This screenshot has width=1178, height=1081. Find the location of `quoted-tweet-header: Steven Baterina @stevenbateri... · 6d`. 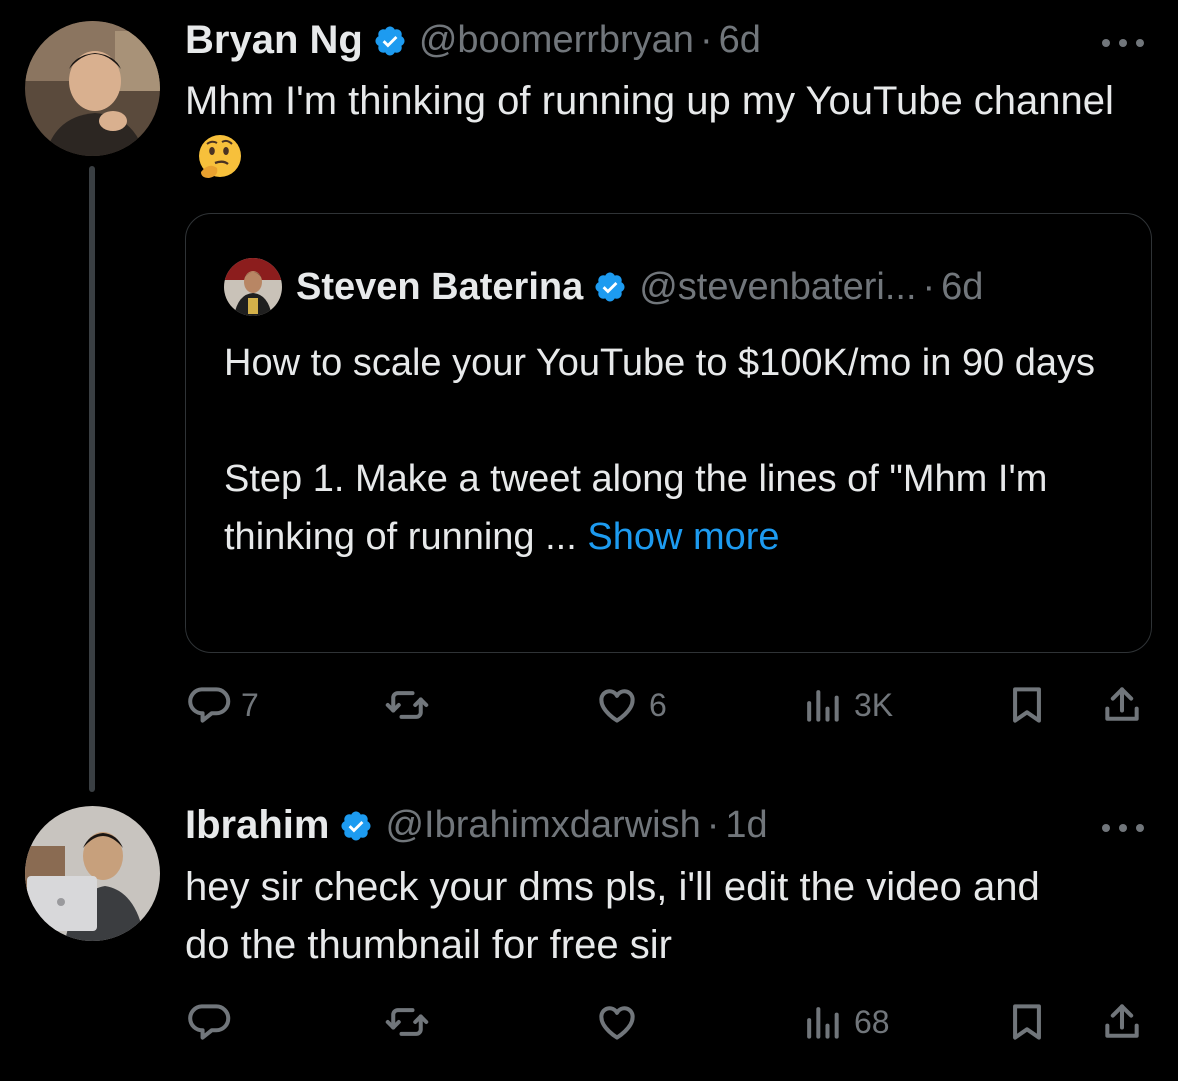

quoted-tweet-header: Steven Baterina @stevenbateri... · 6d is located at coordinates (603, 287).